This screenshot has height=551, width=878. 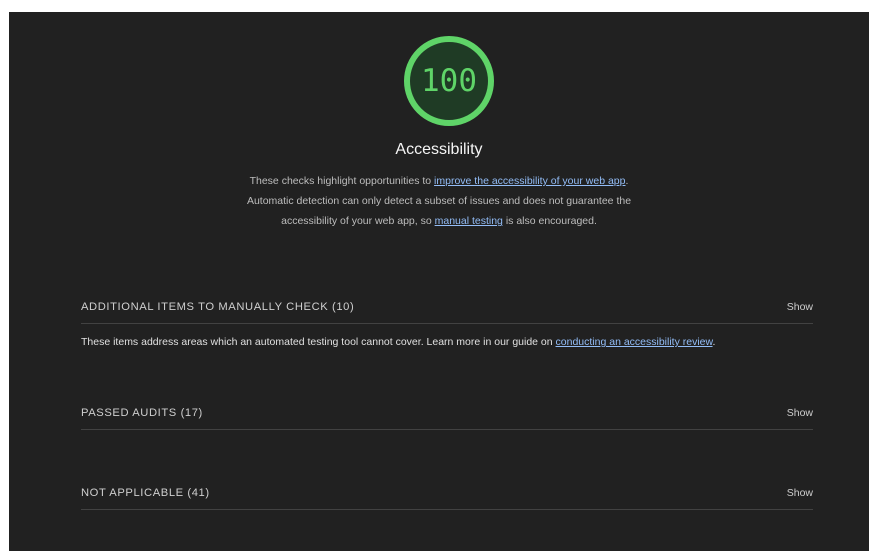 What do you see at coordinates (145, 493) in the screenshot?
I see `group-not-applicable-title: NOT APPLICABLE (41)` at bounding box center [145, 493].